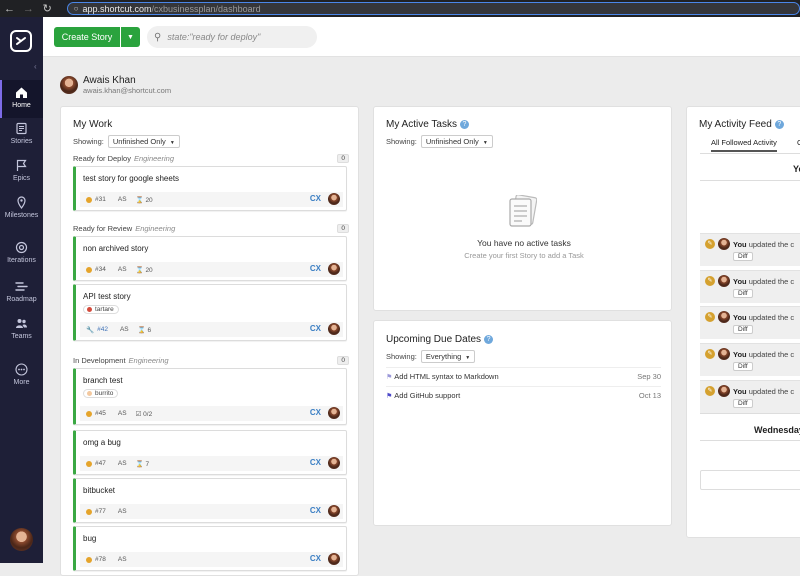 The width and height of the screenshot is (800, 576). What do you see at coordinates (334, 413) in the screenshot?
I see `story-owner-avatar` at bounding box center [334, 413].